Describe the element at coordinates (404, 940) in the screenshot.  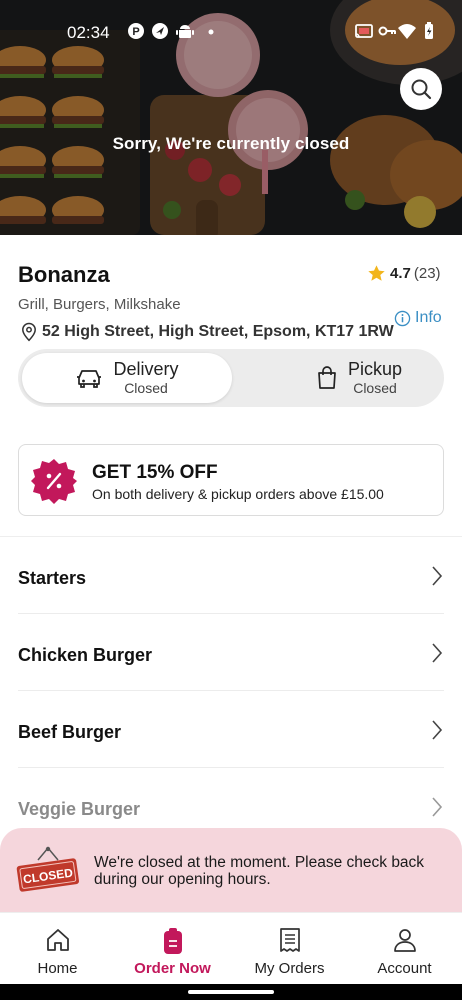
I see `user-icon` at that location.